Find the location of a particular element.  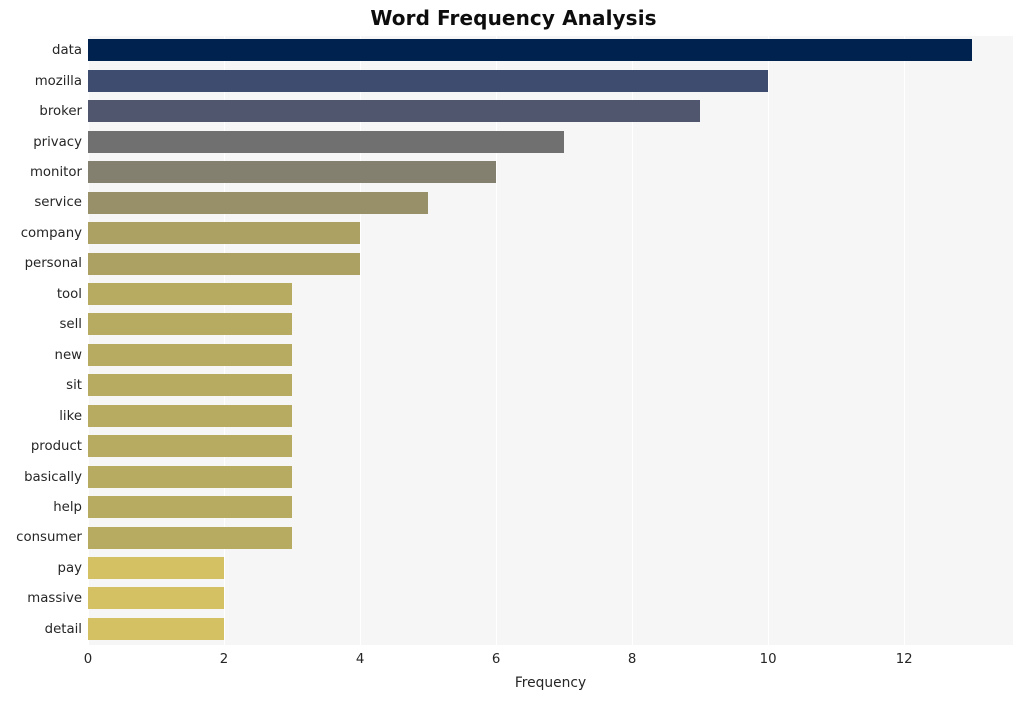

y-tick-label: massive is located at coordinates (54, 599).